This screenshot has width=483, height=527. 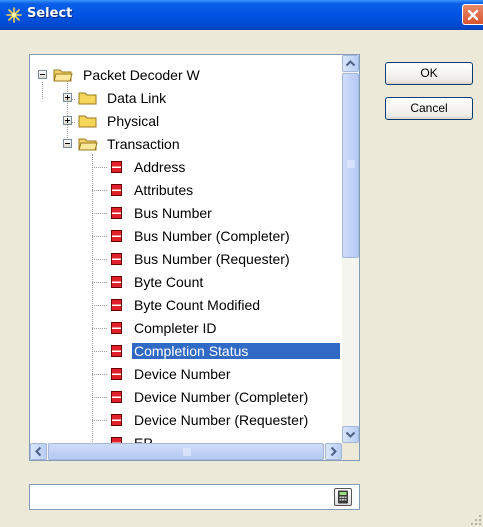 I want to click on scrollbar-corner, so click(x=350, y=451).